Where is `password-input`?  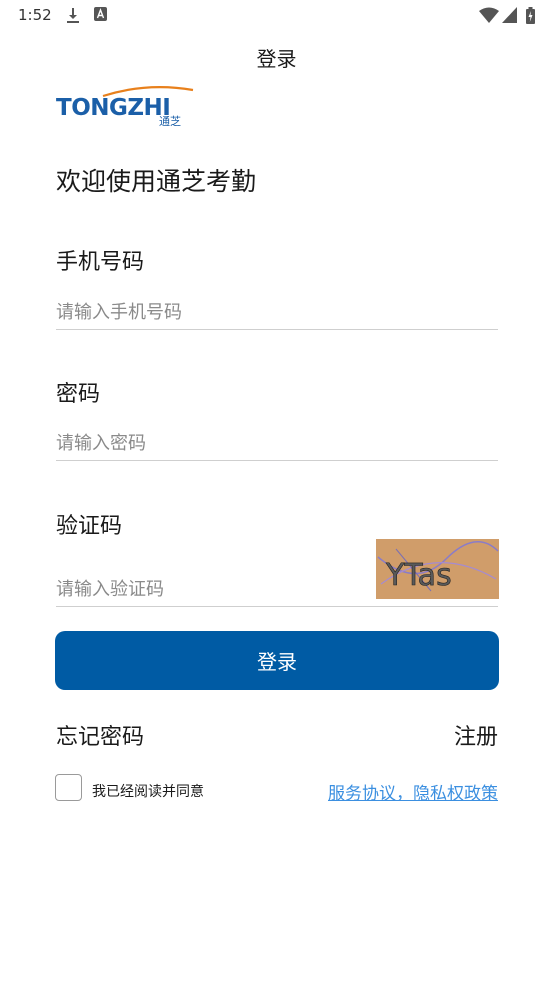
password-input is located at coordinates (277, 443).